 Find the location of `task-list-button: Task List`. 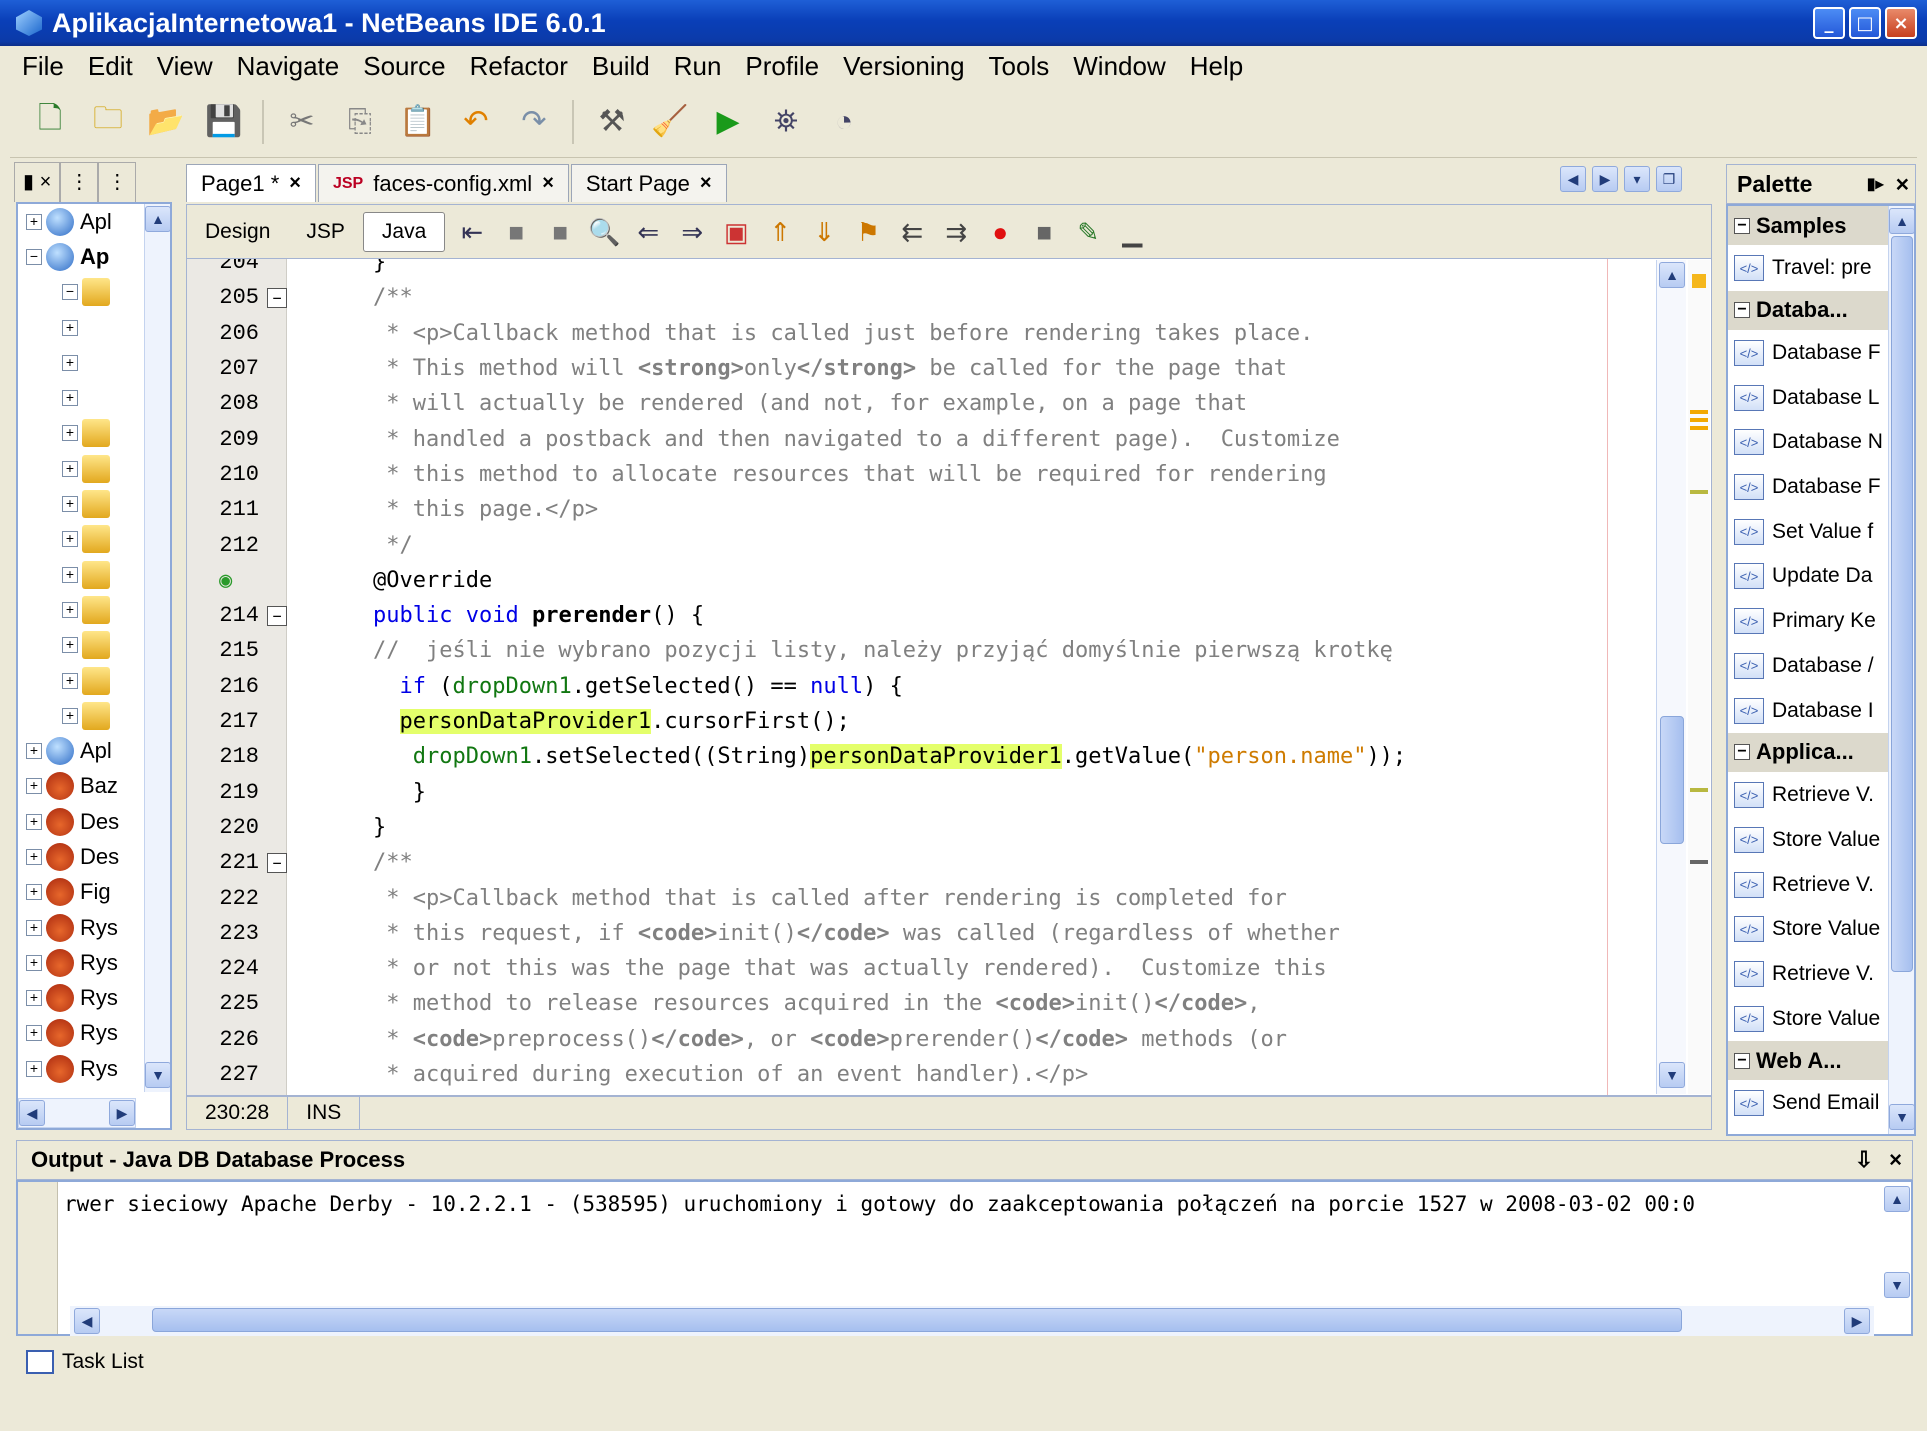

task-list-button: Task List is located at coordinates (85, 1362).